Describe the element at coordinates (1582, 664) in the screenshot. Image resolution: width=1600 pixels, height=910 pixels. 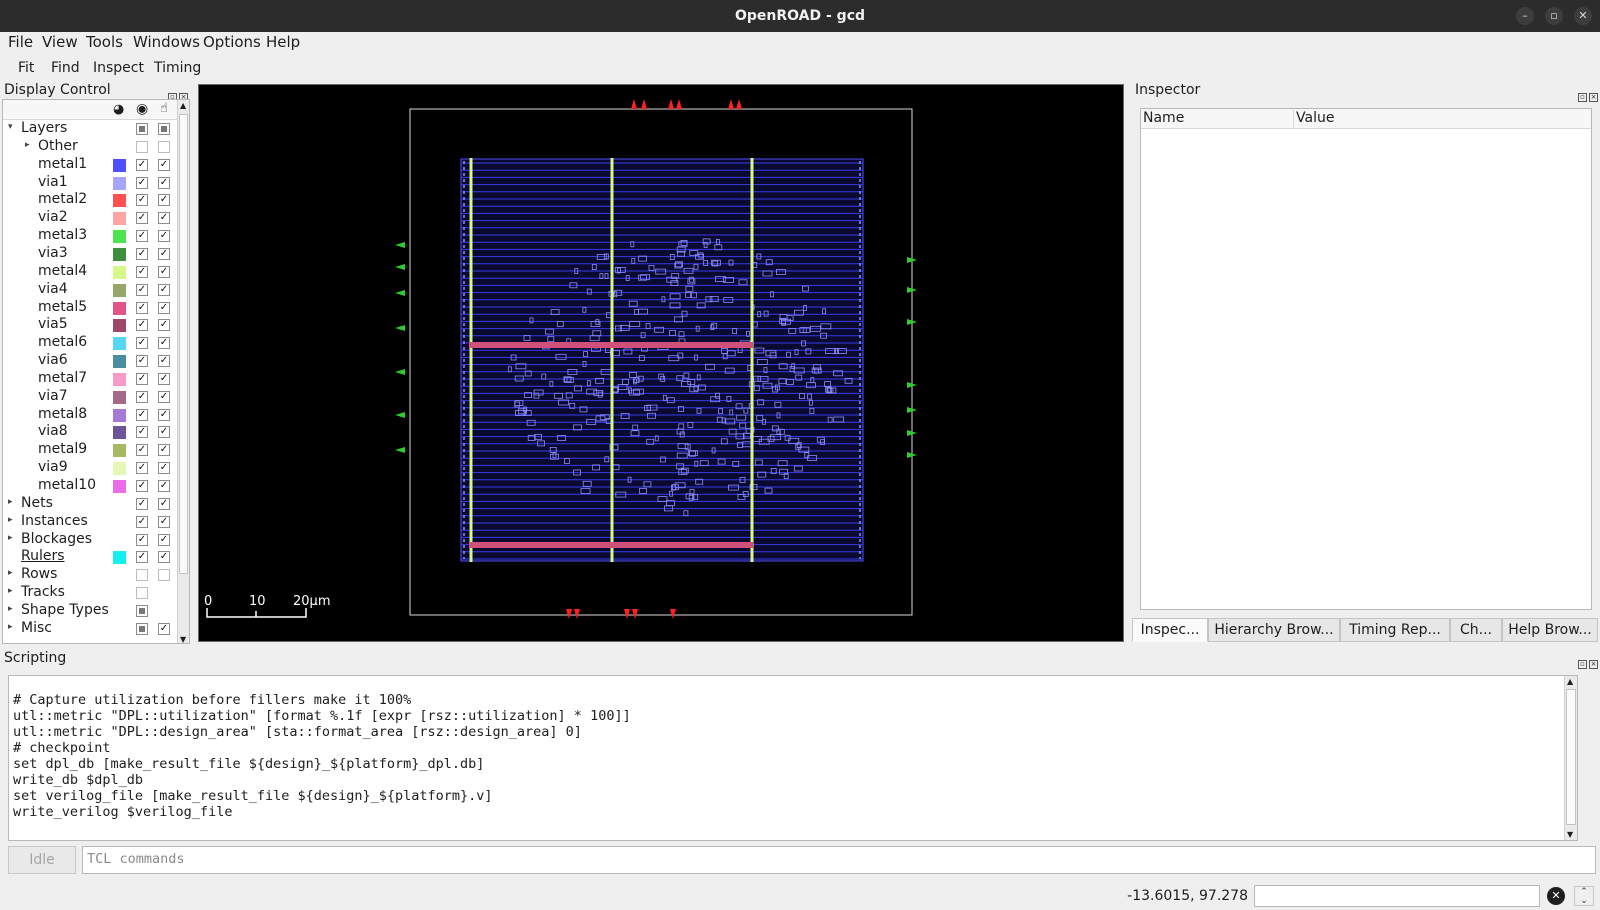
I see `float-icon: ▫` at that location.